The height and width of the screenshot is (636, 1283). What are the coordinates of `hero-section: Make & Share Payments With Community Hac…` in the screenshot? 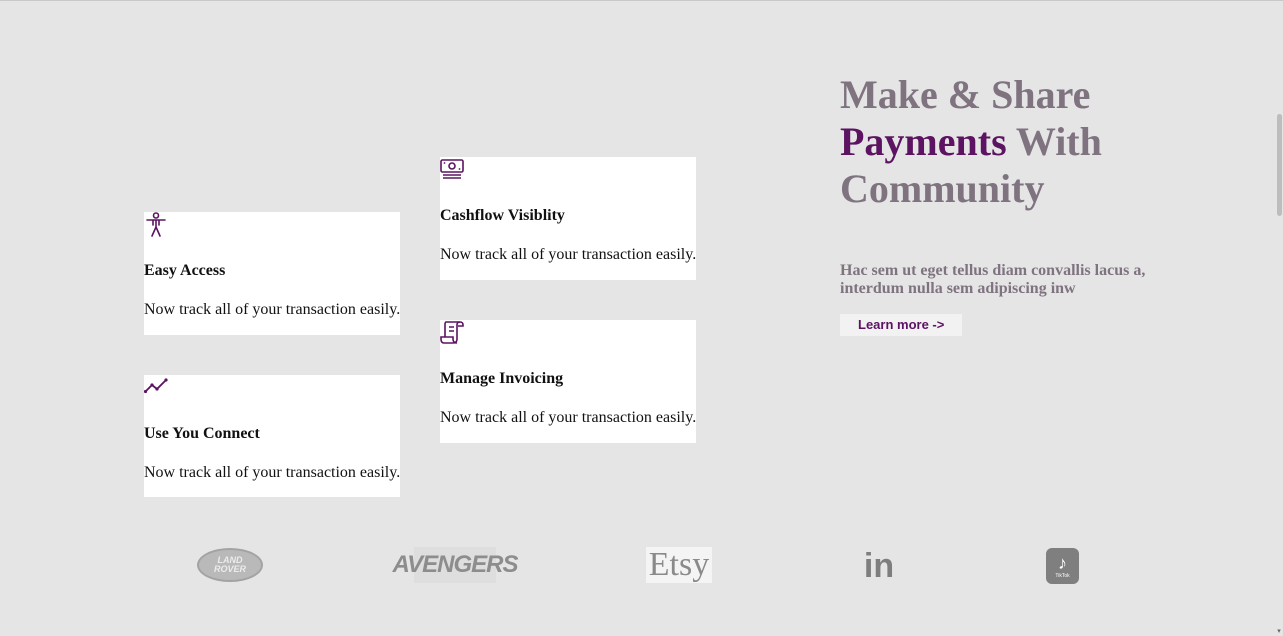 It's located at (1010, 203).